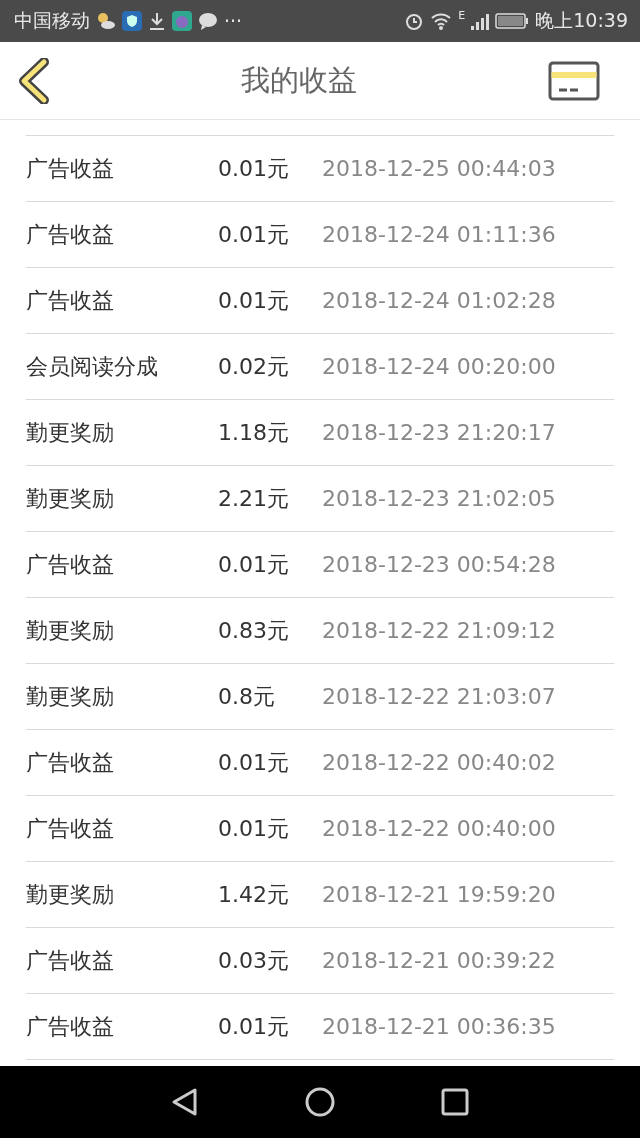 The width and height of the screenshot is (640, 1138). I want to click on carrier-name: 中国移动, so click(52, 20).